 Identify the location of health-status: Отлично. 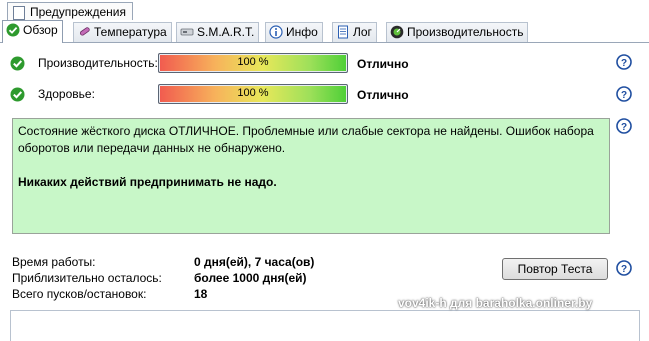
(383, 95).